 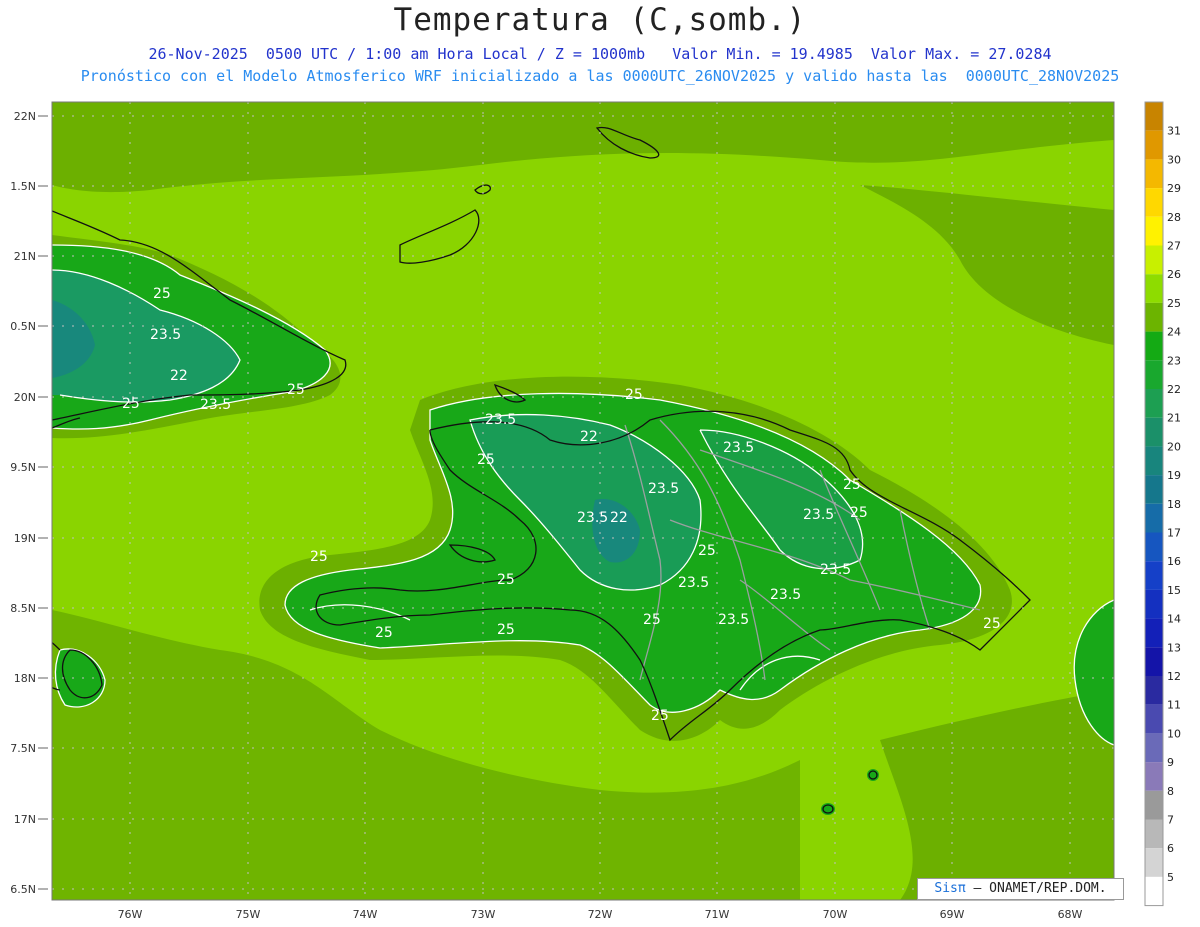 I want to click on lon-label: 72W, so click(x=600, y=914).